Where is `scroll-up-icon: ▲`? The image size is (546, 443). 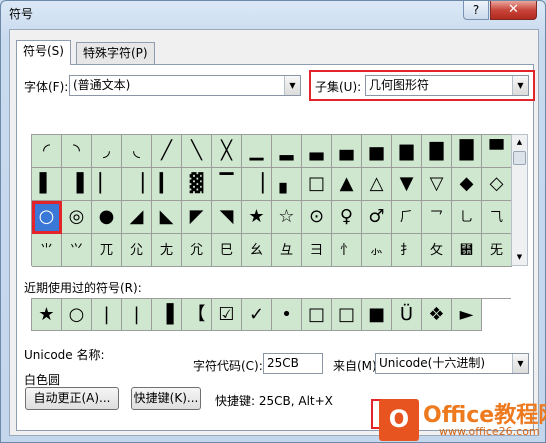 scroll-up-icon: ▲ is located at coordinates (519, 142).